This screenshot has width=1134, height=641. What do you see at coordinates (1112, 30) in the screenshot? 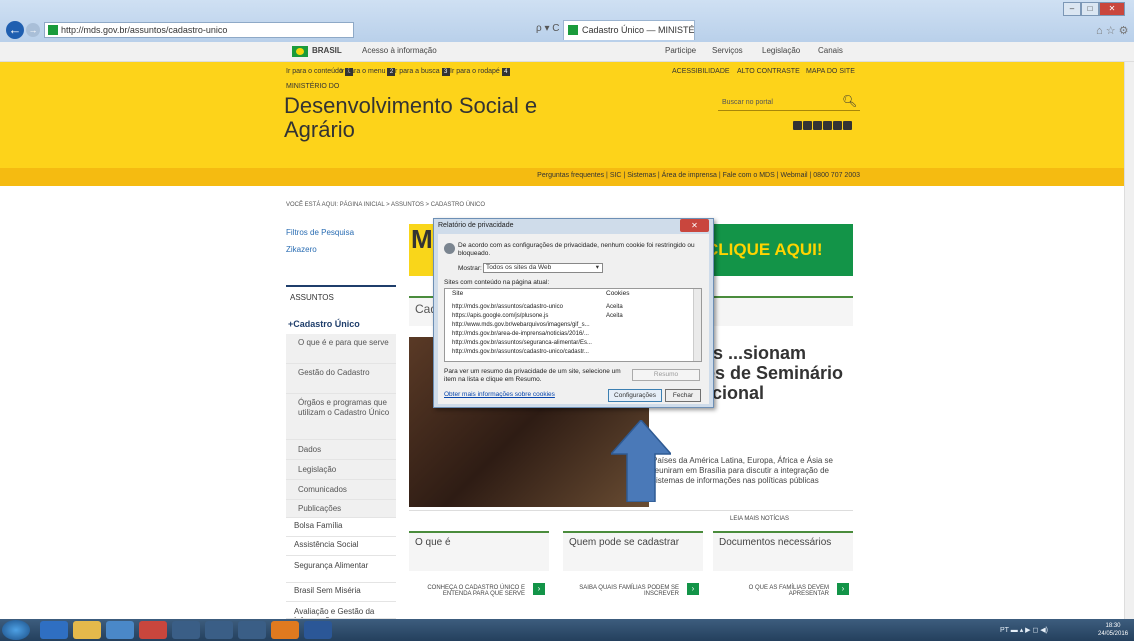
I see `browser-tool-icons: ⌂ ☆ ⚙` at bounding box center [1112, 30].